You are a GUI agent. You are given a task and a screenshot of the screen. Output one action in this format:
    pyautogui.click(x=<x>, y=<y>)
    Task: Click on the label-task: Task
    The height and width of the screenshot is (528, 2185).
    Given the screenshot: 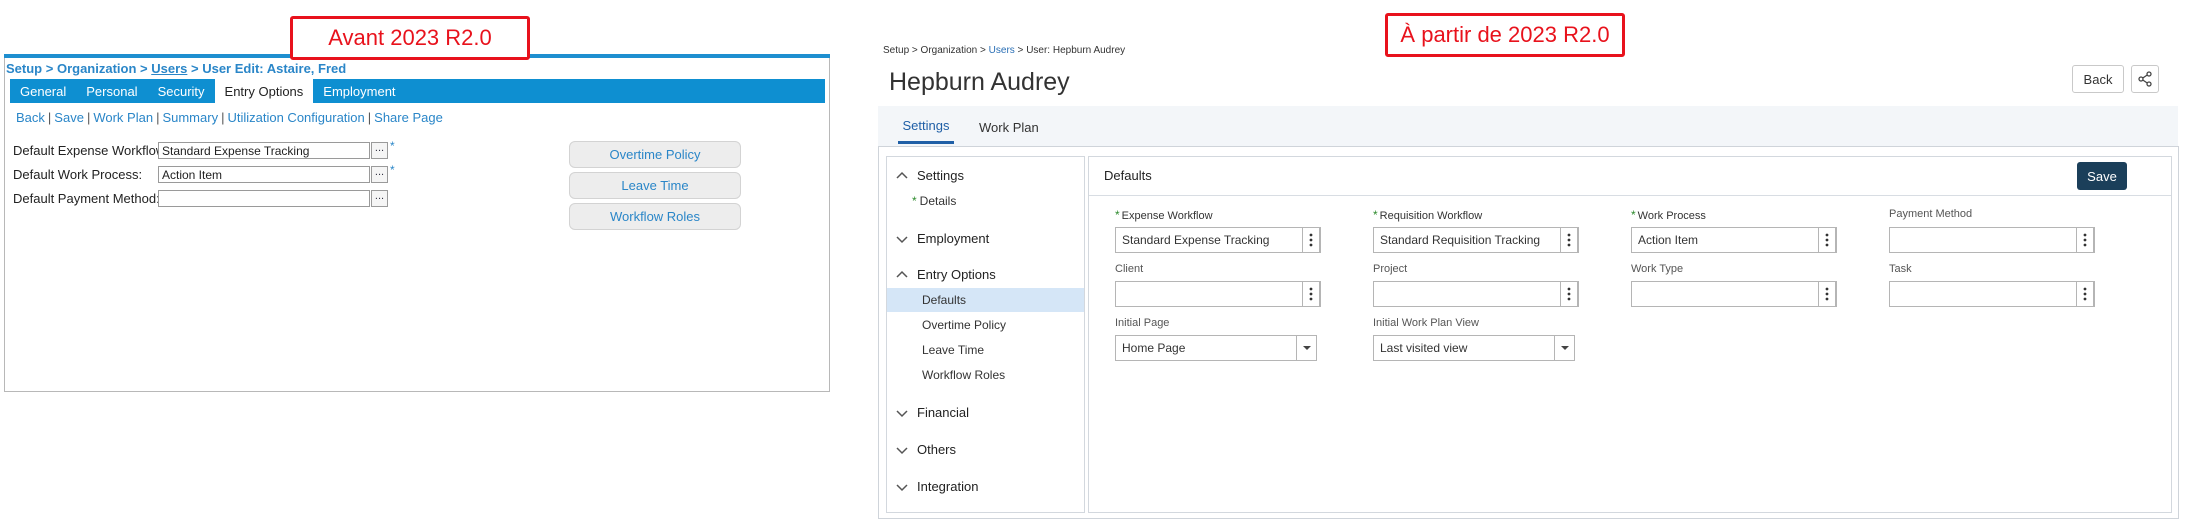 What is the action you would take?
    pyautogui.click(x=1900, y=269)
    